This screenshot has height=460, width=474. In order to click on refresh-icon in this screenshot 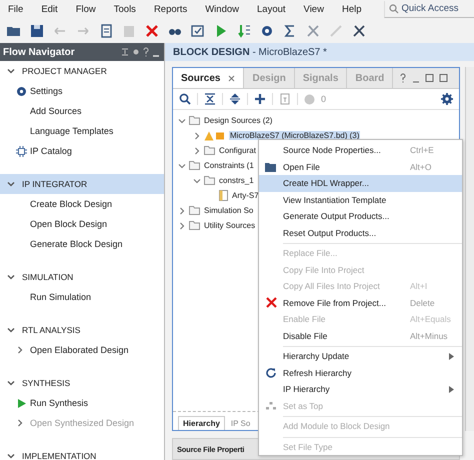, I will do `click(271, 372)`.